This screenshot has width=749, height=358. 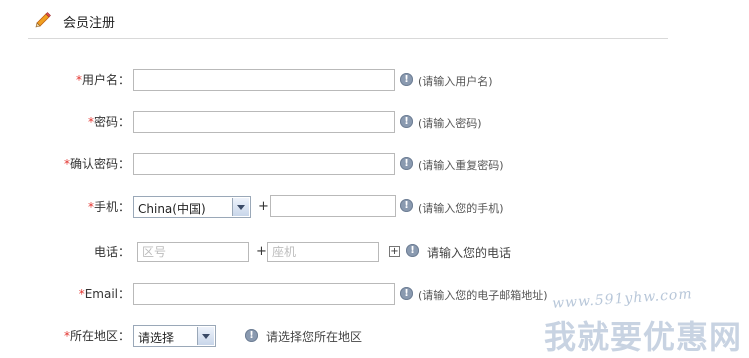 What do you see at coordinates (104, 294) in the screenshot?
I see `email-label: *Email：` at bounding box center [104, 294].